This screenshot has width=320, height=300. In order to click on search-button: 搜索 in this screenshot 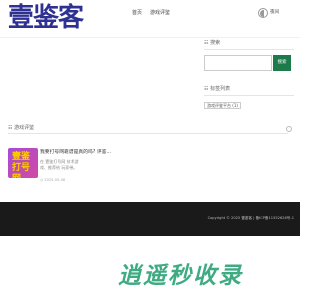, I will do `click(282, 63)`.